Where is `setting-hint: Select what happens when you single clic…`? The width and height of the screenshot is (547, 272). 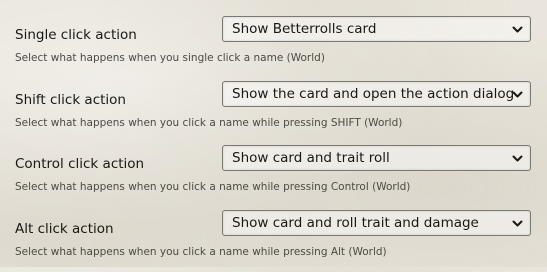 setting-hint: Select what happens when you single clic… is located at coordinates (170, 58).